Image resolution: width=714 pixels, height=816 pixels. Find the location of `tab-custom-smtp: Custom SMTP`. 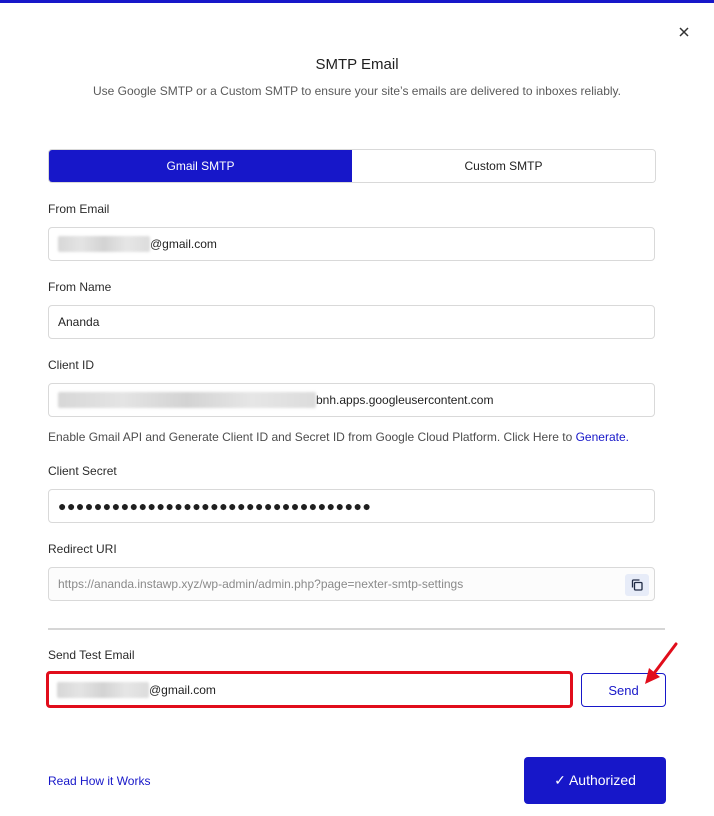

tab-custom-smtp: Custom SMTP is located at coordinates (503, 166).